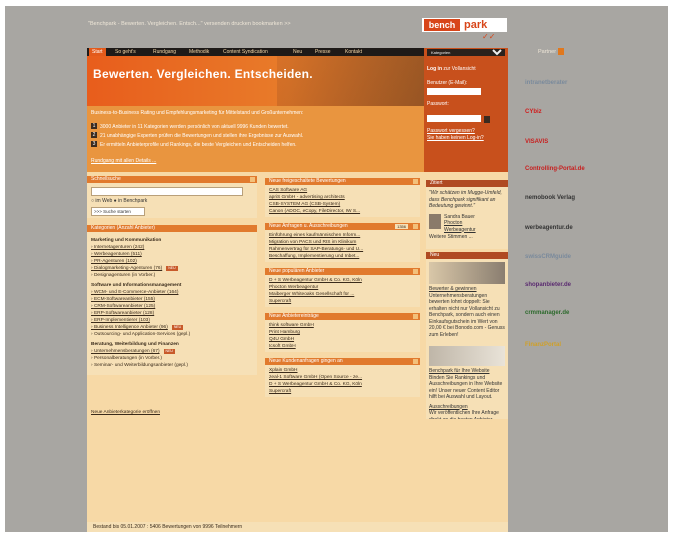  What do you see at coordinates (442, 25) in the screenshot?
I see `logo-bench-text: bench` at bounding box center [442, 25].